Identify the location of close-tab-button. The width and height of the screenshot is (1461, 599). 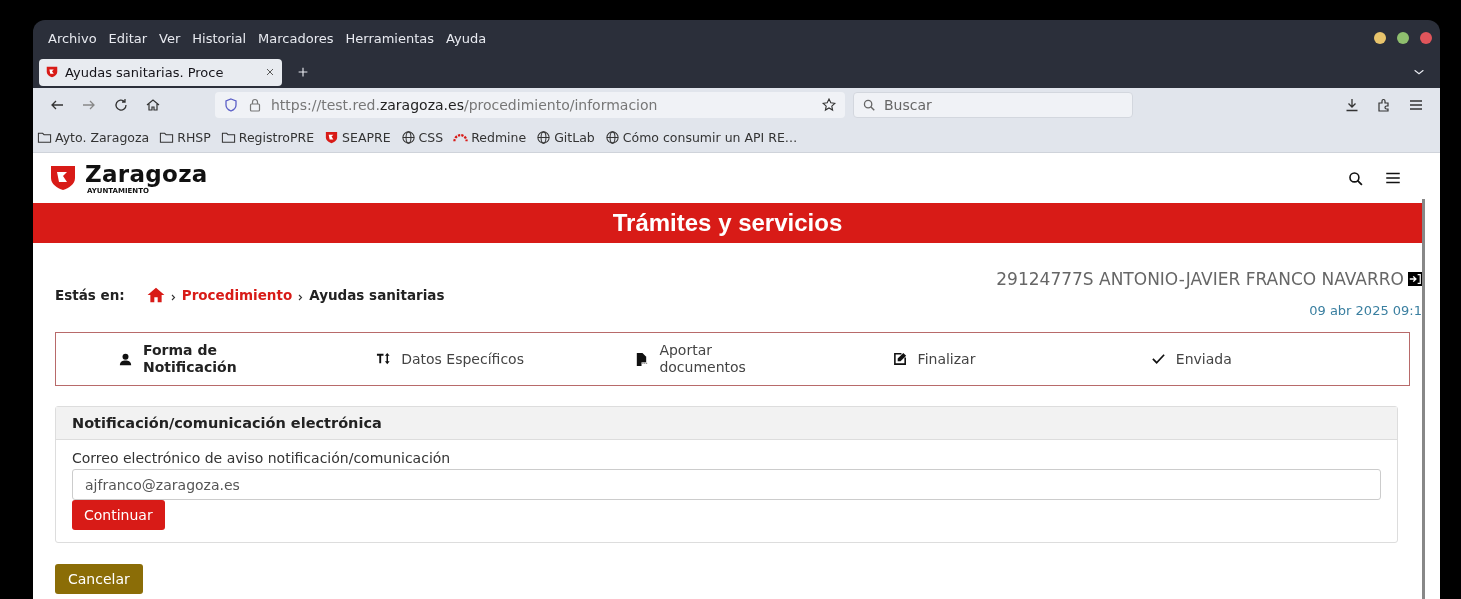
(270, 72).